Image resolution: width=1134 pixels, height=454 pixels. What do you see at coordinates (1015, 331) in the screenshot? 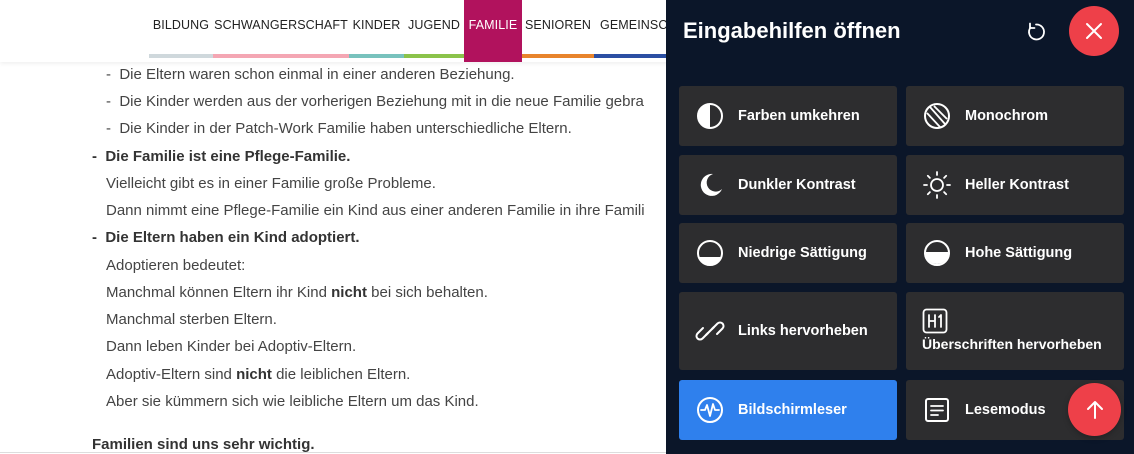
I see `tile-ueberschriften-hervorheben: Überschriften hervorheben` at bounding box center [1015, 331].